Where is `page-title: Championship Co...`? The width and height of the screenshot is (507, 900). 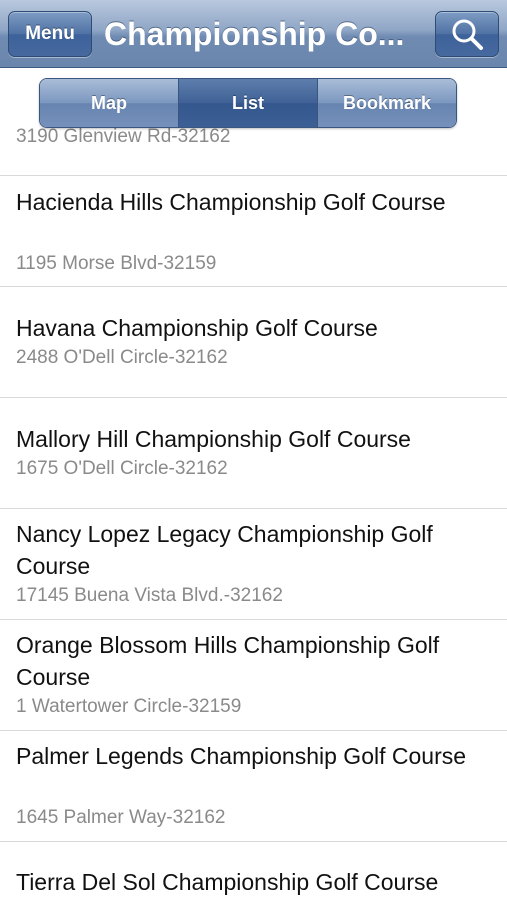
page-title: Championship Co... is located at coordinates (254, 34).